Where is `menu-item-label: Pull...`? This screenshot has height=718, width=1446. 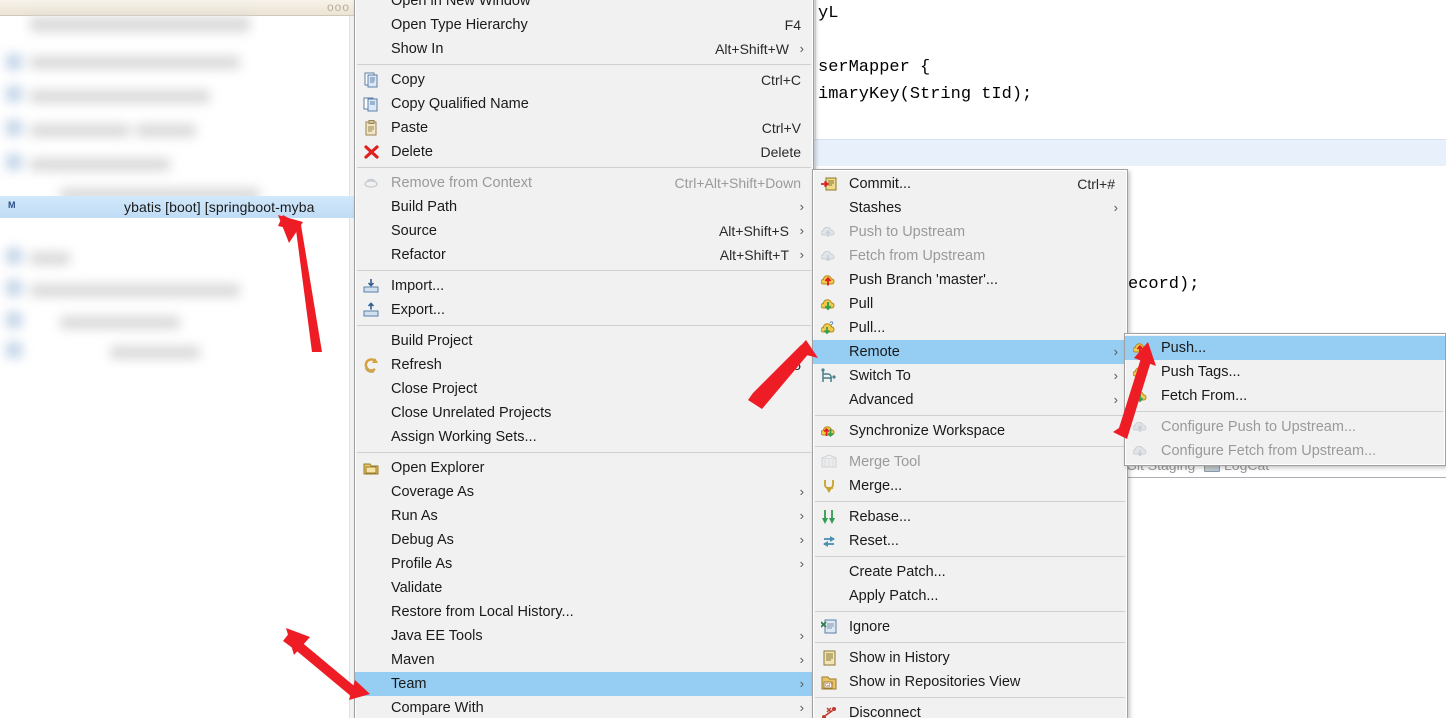 menu-item-label: Pull... is located at coordinates (867, 328).